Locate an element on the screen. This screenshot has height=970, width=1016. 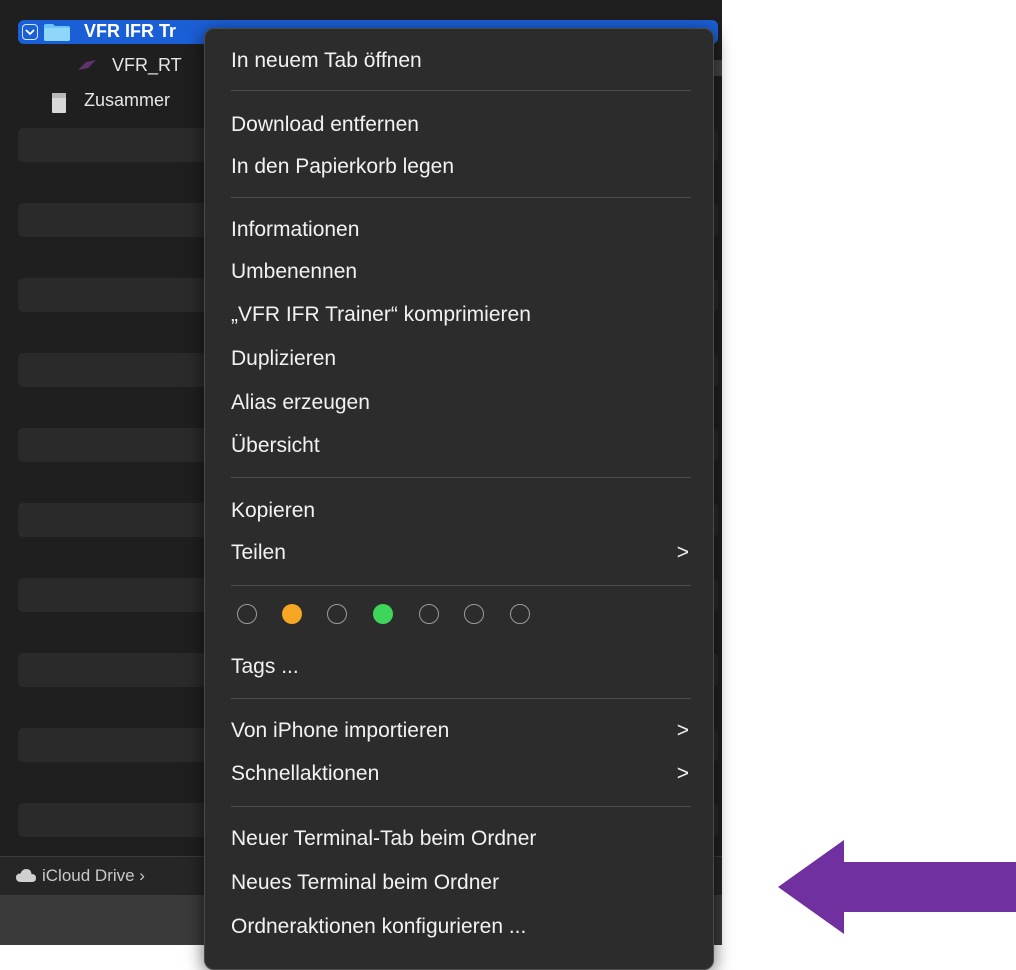
menu-item-import-from-iphone: Von iPhone importieren > is located at coordinates (462, 731).